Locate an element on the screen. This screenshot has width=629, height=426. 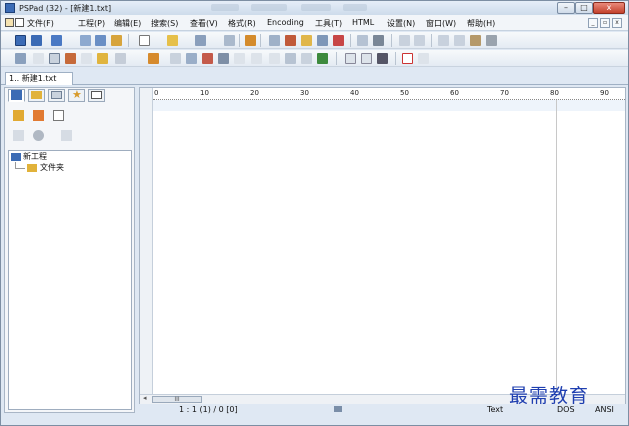
menu-view: 查看(V) is located at coordinates (204, 23).